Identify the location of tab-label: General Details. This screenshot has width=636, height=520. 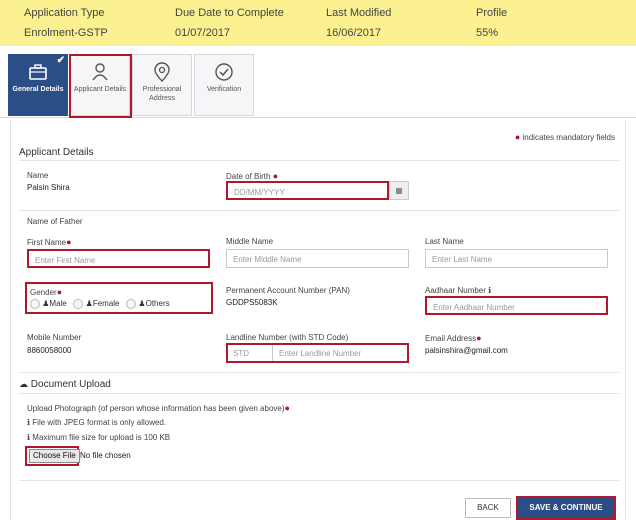
(38, 89).